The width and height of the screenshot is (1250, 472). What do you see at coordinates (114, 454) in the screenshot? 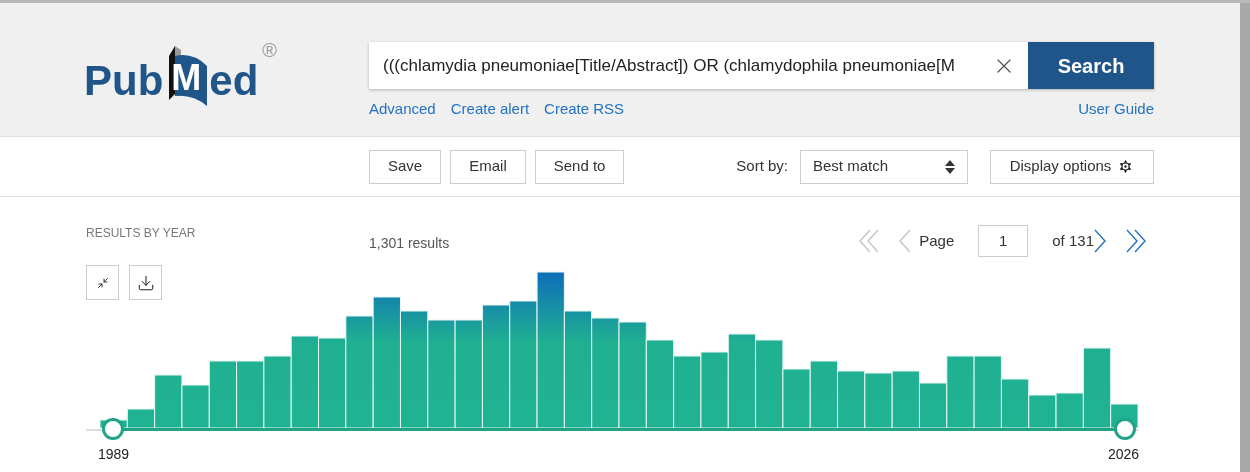
I see `range-start-year: 1989` at bounding box center [114, 454].